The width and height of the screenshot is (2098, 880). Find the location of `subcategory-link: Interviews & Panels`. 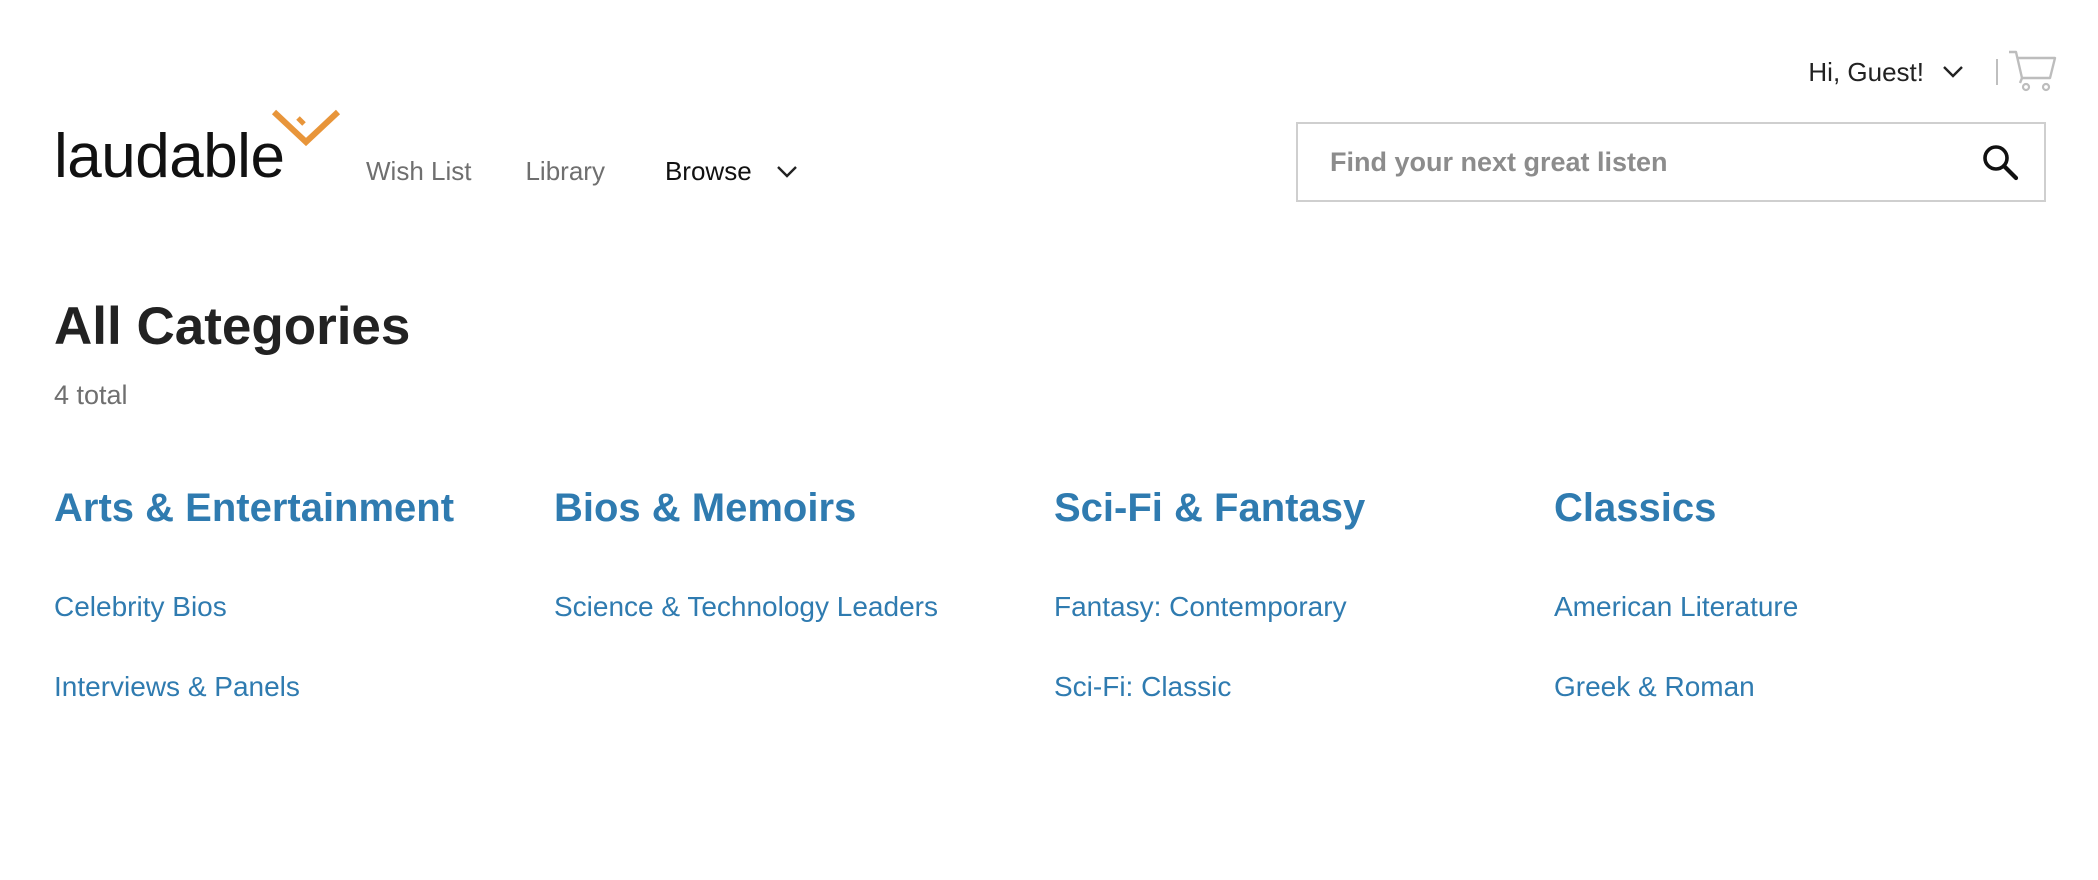

subcategory-link: Interviews & Panels is located at coordinates (304, 687).